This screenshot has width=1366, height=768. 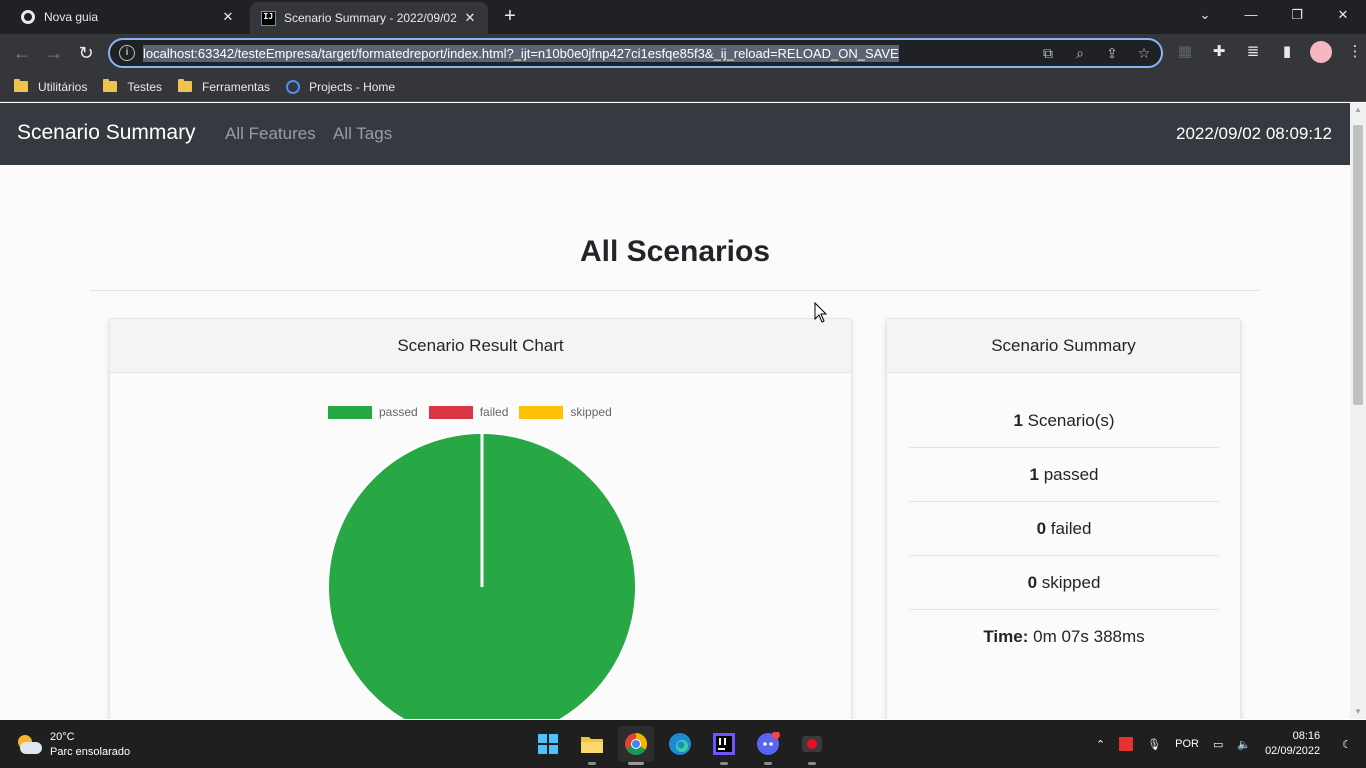 What do you see at coordinates (675, 251) in the screenshot?
I see `page-title: All Scenarios` at bounding box center [675, 251].